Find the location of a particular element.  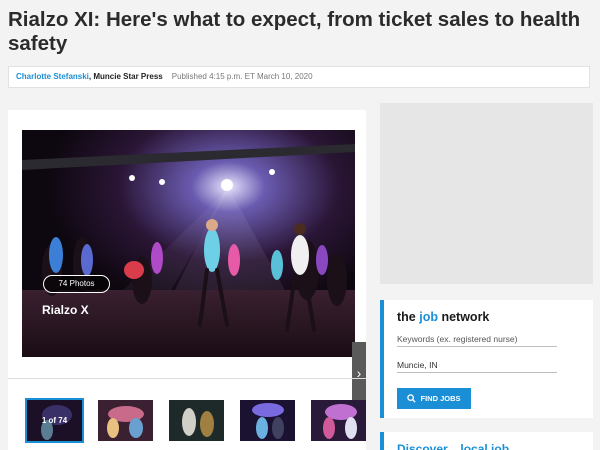

publish-date: Published 4:15 p.m. ET March 10, 2020 is located at coordinates (242, 76).